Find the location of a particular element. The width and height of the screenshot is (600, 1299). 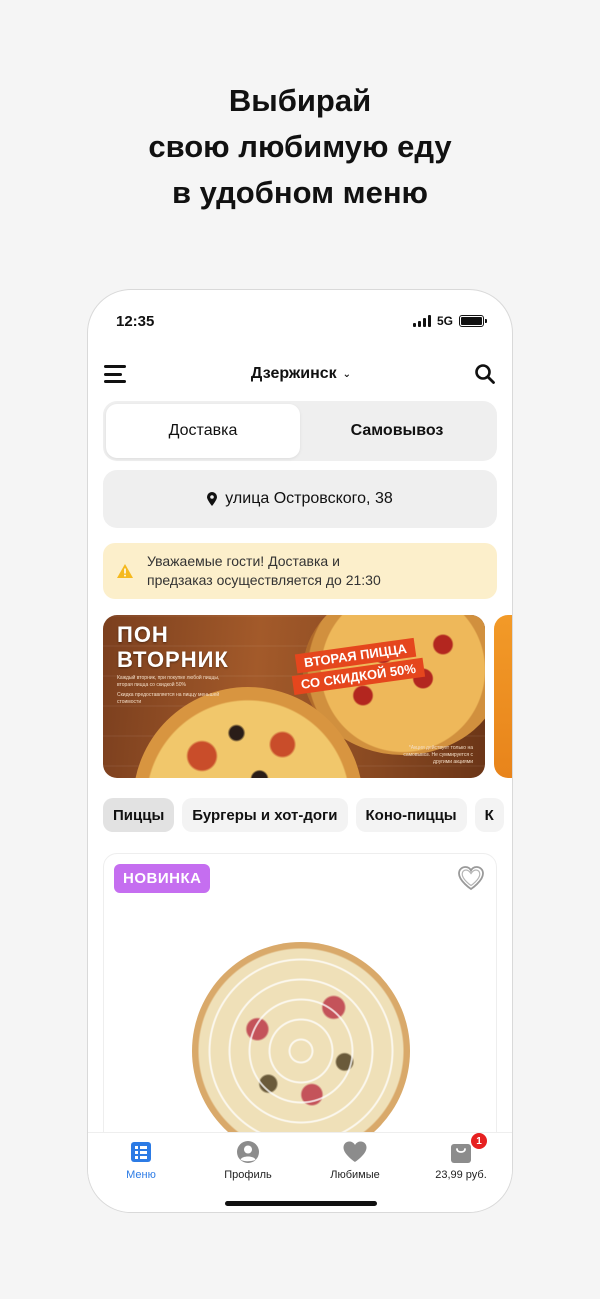

signal-icon is located at coordinates (421, 321).